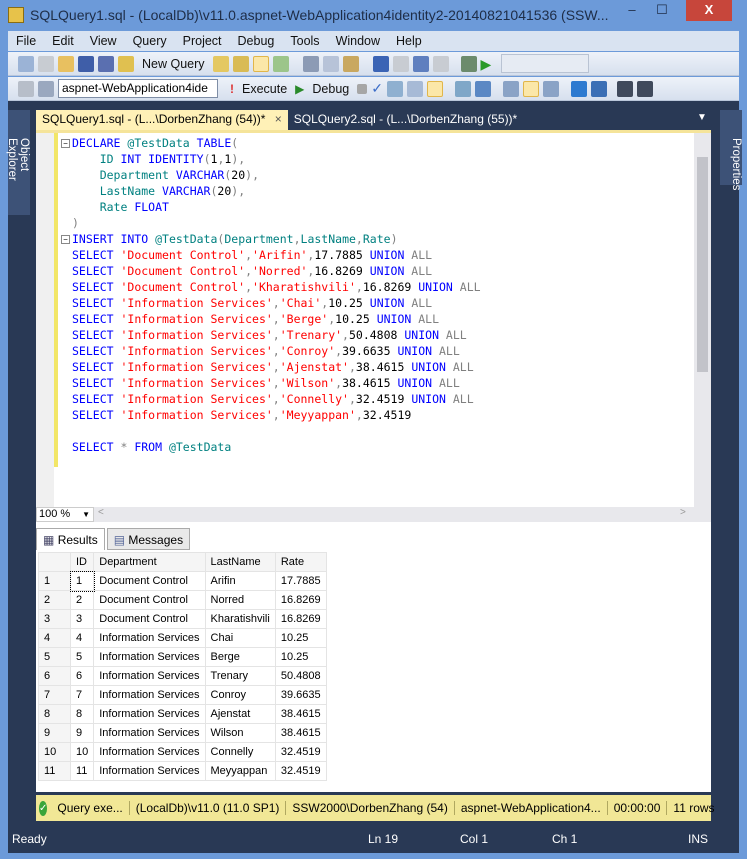 Image resolution: width=747 pixels, height=859 pixels. Describe the element at coordinates (644, 88) in the screenshot. I see `increase-indent-icon` at that location.